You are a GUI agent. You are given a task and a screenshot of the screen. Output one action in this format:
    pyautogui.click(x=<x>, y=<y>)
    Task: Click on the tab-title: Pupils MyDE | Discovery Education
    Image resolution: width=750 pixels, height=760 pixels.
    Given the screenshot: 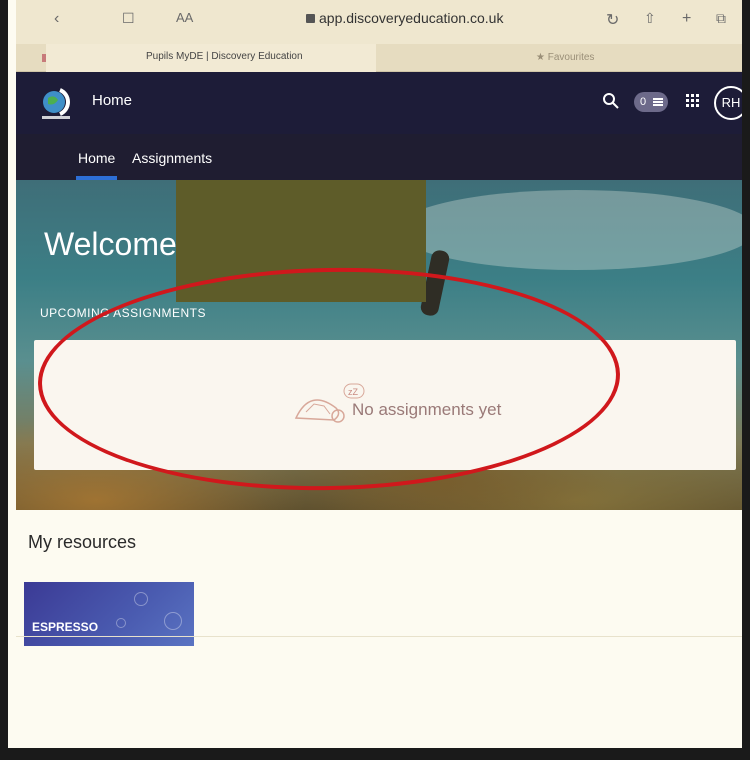 What is the action you would take?
    pyautogui.click(x=224, y=56)
    